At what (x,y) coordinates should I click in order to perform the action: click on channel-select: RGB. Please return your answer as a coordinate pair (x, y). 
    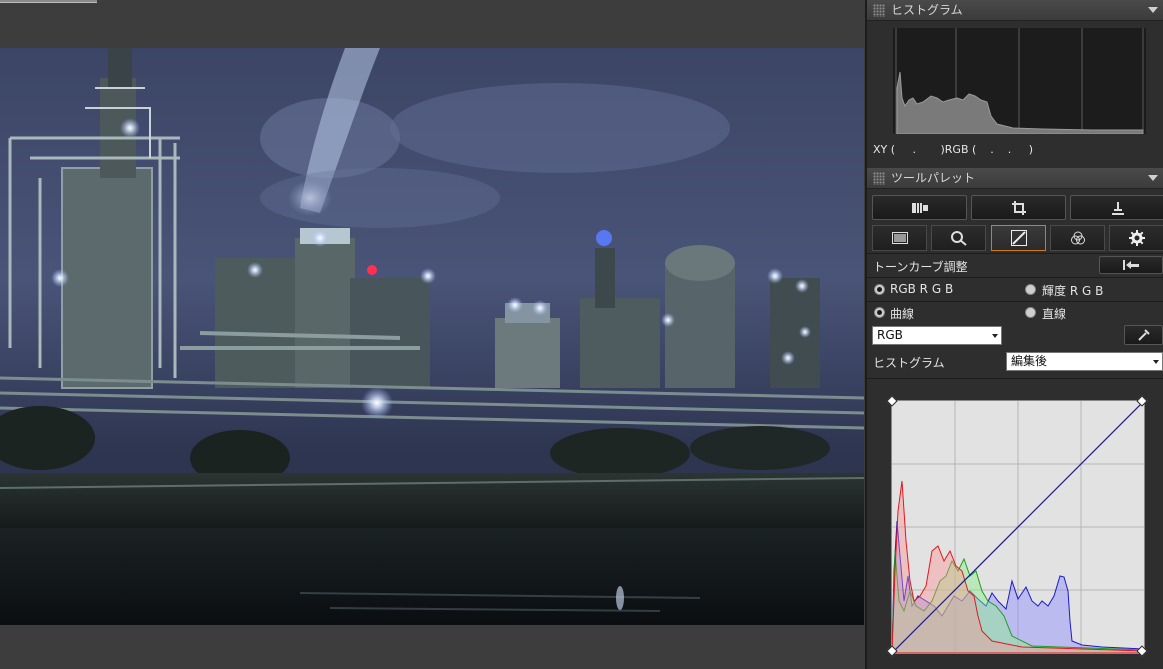
    Looking at the image, I should click on (937, 335).